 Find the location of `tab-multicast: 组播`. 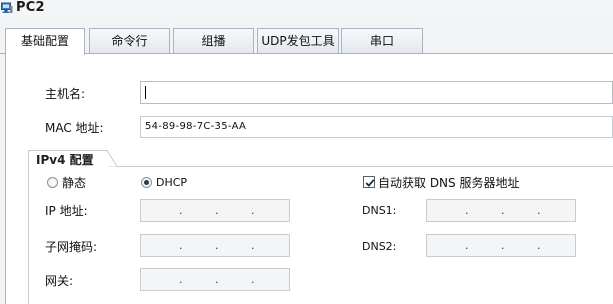

tab-multicast: 组播 is located at coordinates (213, 40).